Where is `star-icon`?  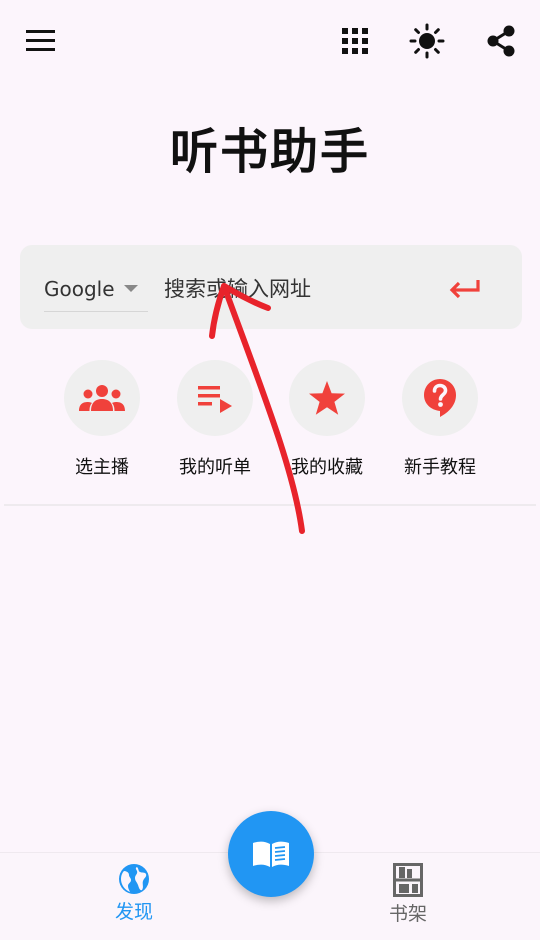
star-icon is located at coordinates (327, 398).